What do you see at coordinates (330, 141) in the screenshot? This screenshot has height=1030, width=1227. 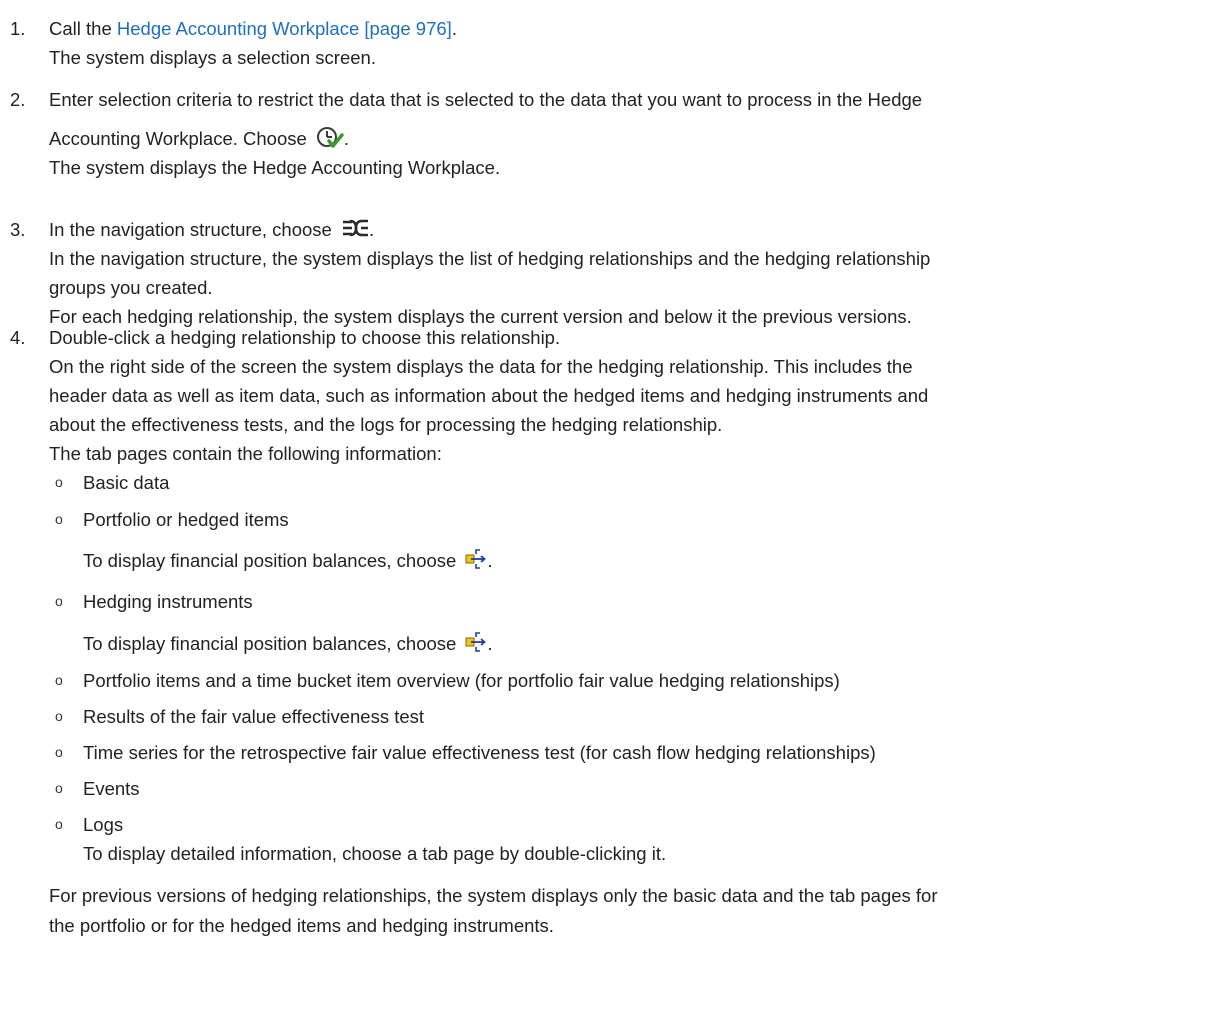 I see `execute-clock-check-icon` at bounding box center [330, 141].